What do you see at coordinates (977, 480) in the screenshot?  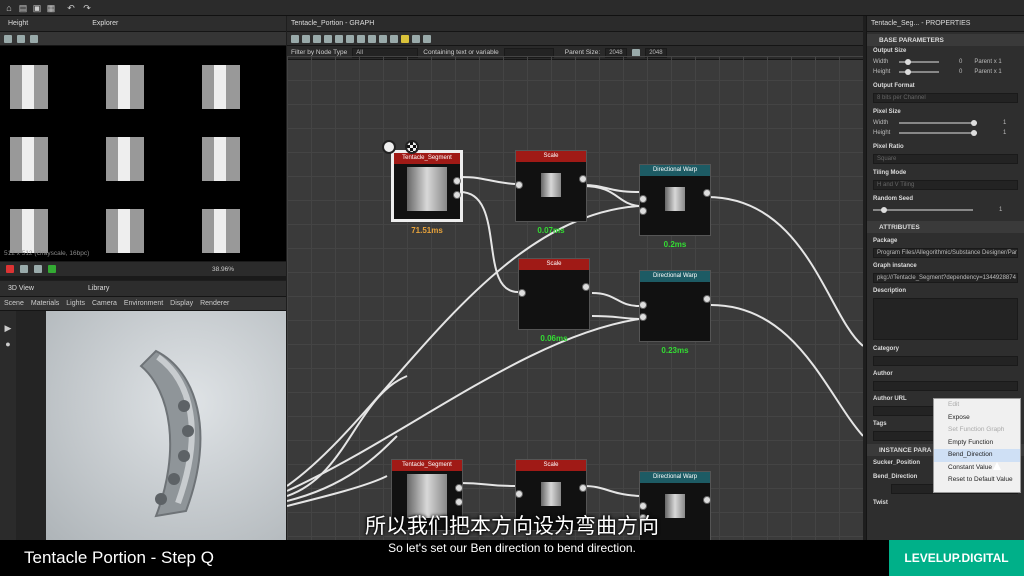 I see `menu-item-reset-default: Reset to Default Value` at bounding box center [977, 480].